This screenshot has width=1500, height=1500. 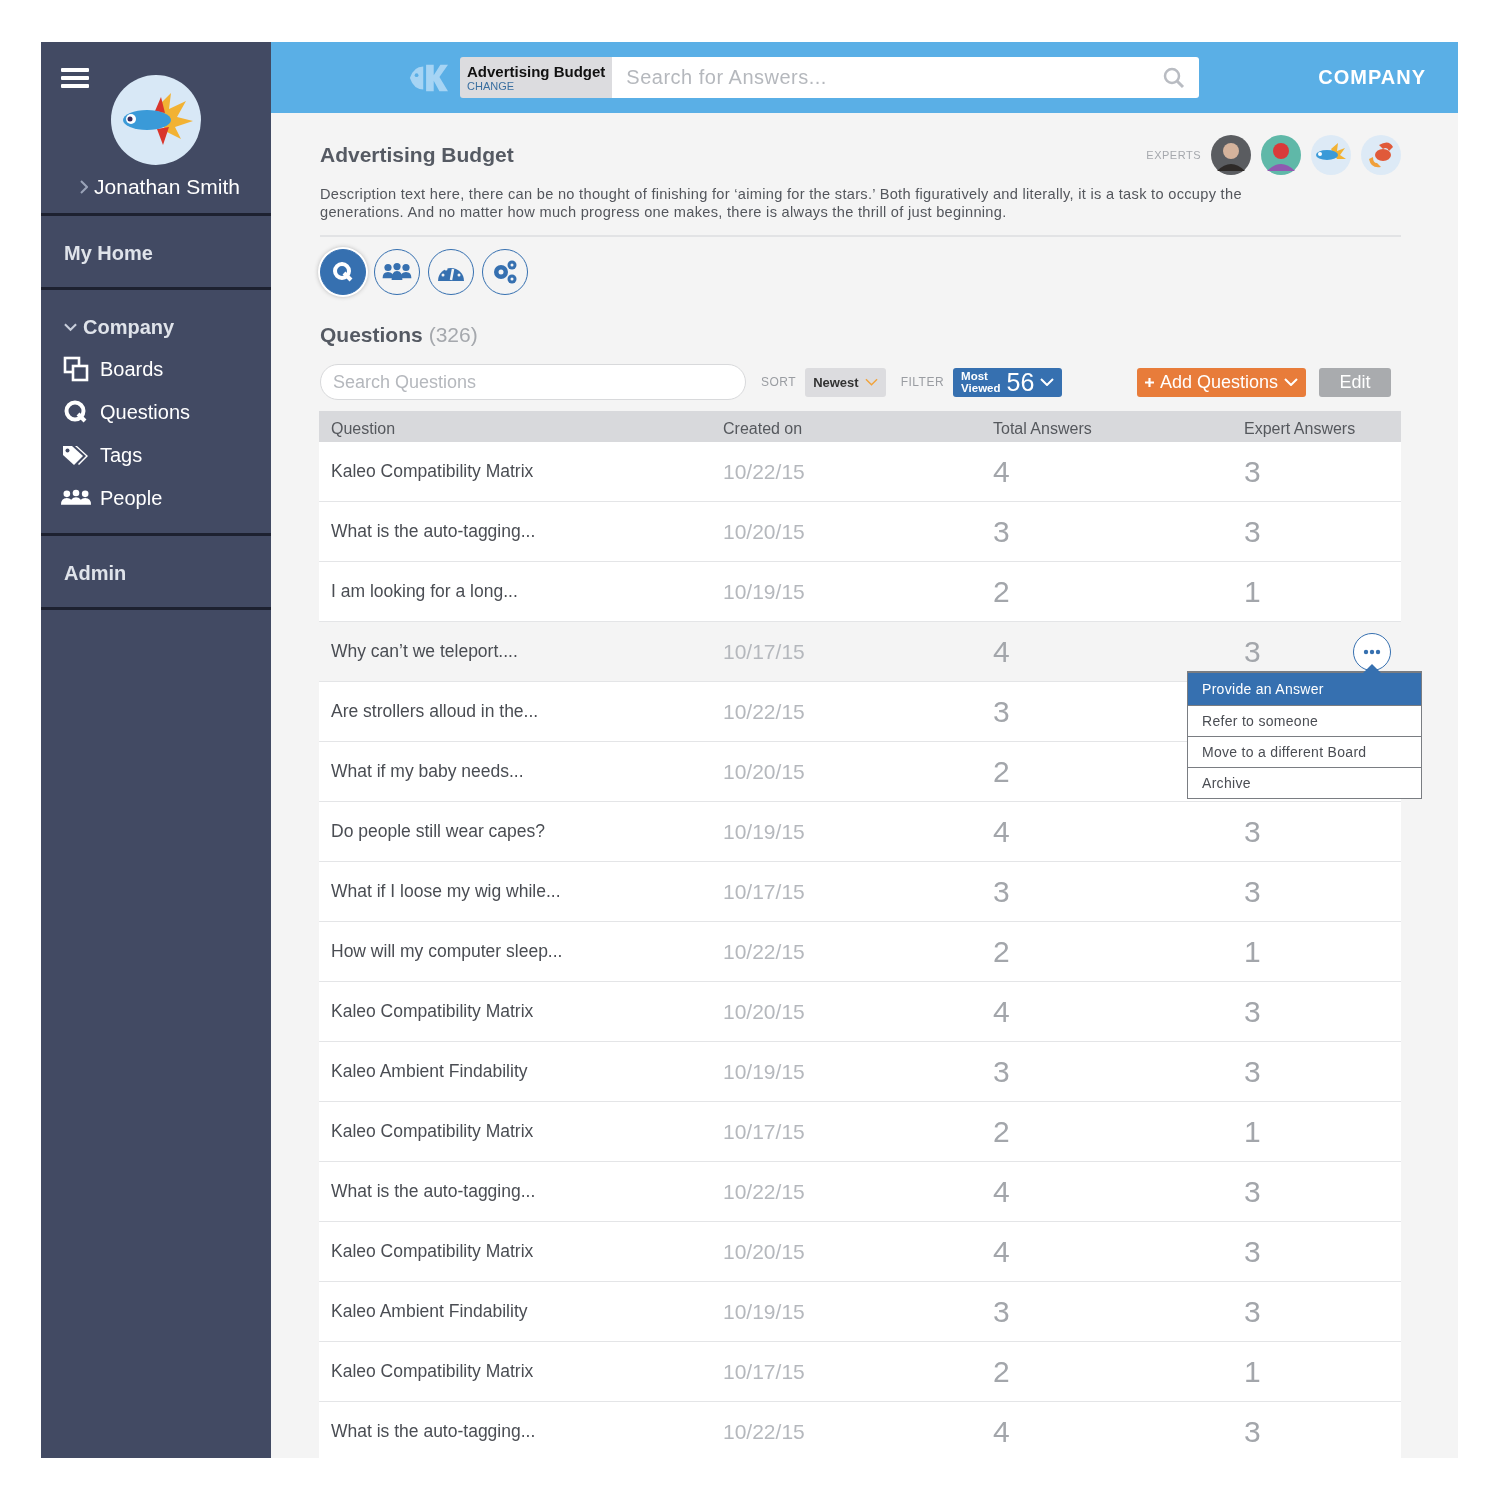 What do you see at coordinates (1118, 429) in the screenshot?
I see `column-header: Total Answers` at bounding box center [1118, 429].